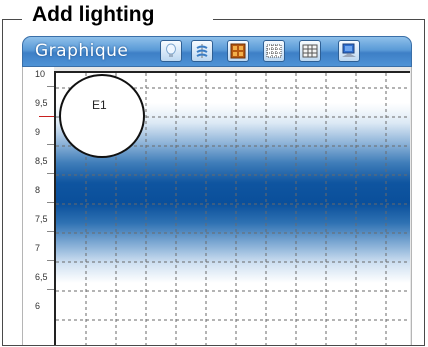 The image size is (428, 347). I want to click on y-tick-label: 10, so click(40, 74).